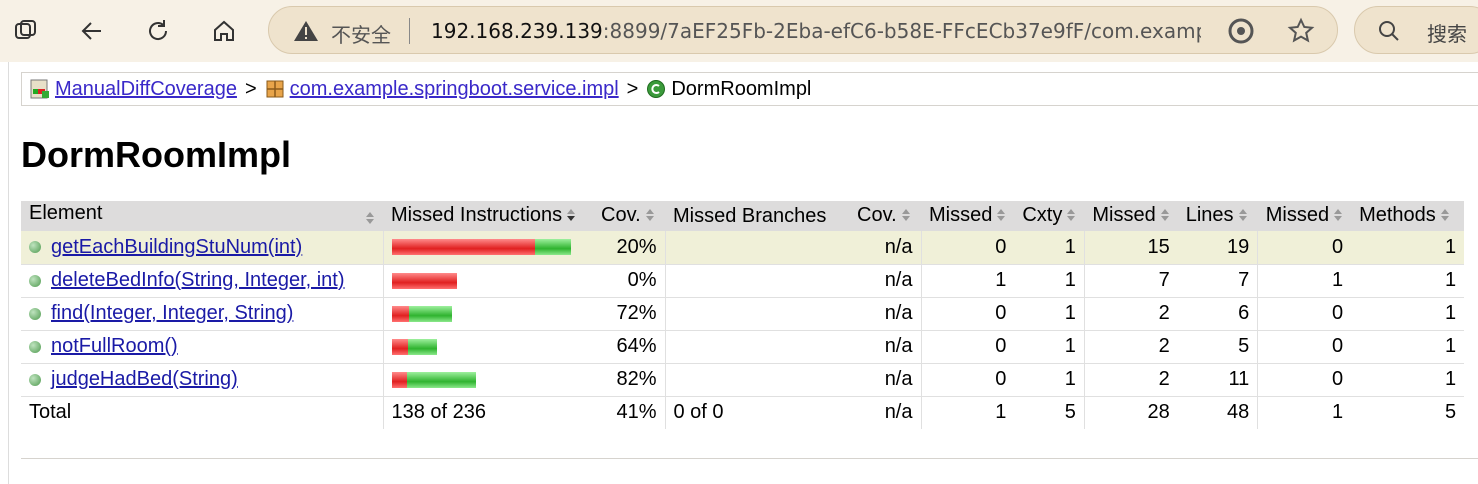 The image size is (1478, 484). I want to click on covered-bar-segment, so click(430, 313).